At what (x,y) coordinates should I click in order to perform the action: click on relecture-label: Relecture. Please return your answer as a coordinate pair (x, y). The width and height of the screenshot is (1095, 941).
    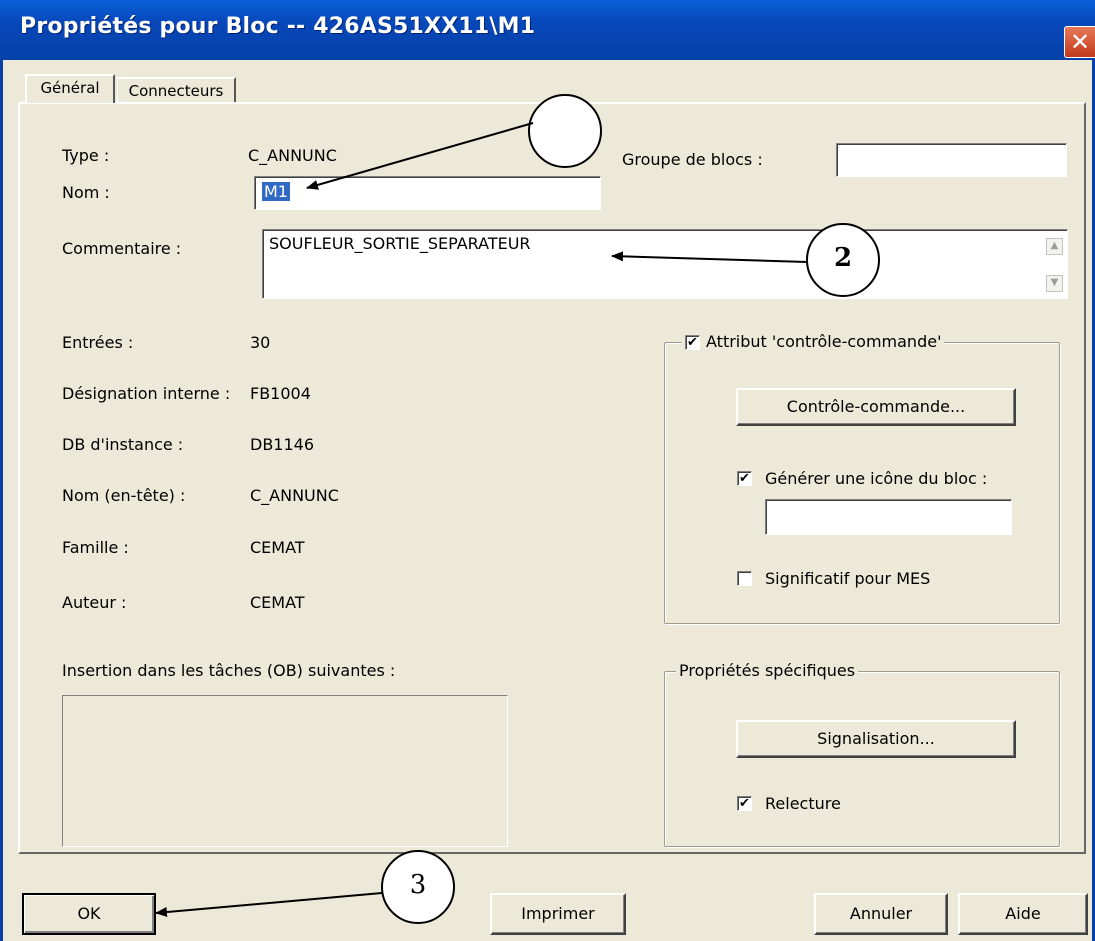
    Looking at the image, I should click on (803, 803).